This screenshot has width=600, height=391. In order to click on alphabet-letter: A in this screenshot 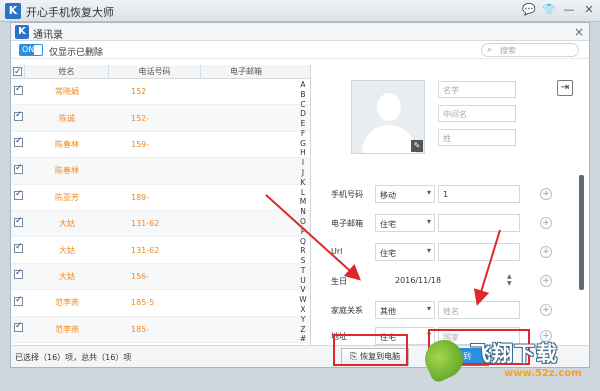, I will do `click(302, 85)`.